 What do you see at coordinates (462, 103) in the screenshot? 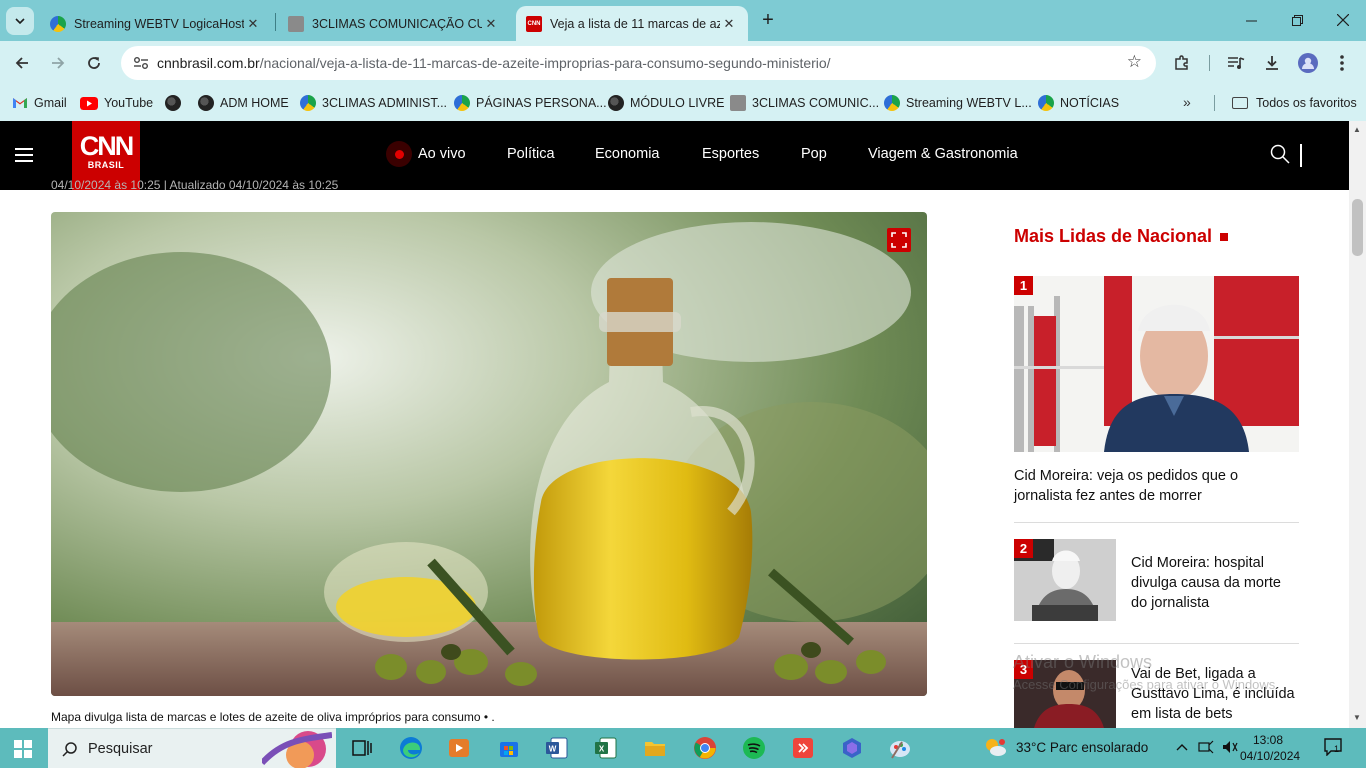
I see `wave-icon` at bounding box center [462, 103].